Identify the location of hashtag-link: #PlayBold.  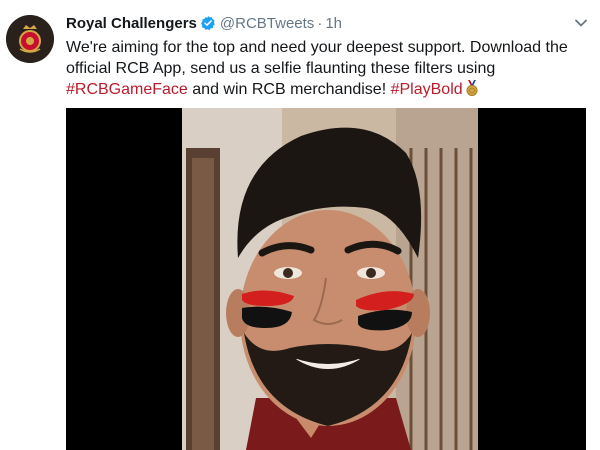
(427, 89).